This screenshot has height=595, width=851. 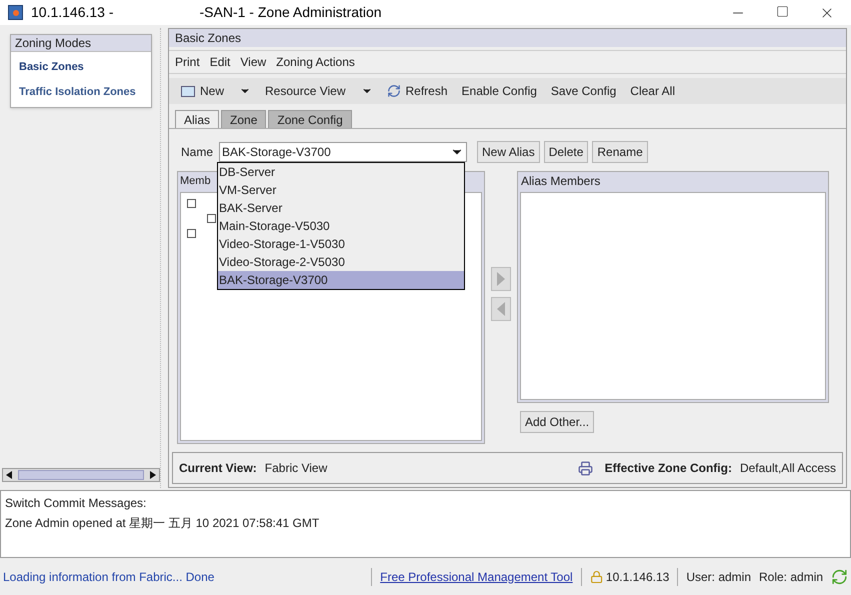 What do you see at coordinates (393, 91) in the screenshot?
I see `refresh-icon` at bounding box center [393, 91].